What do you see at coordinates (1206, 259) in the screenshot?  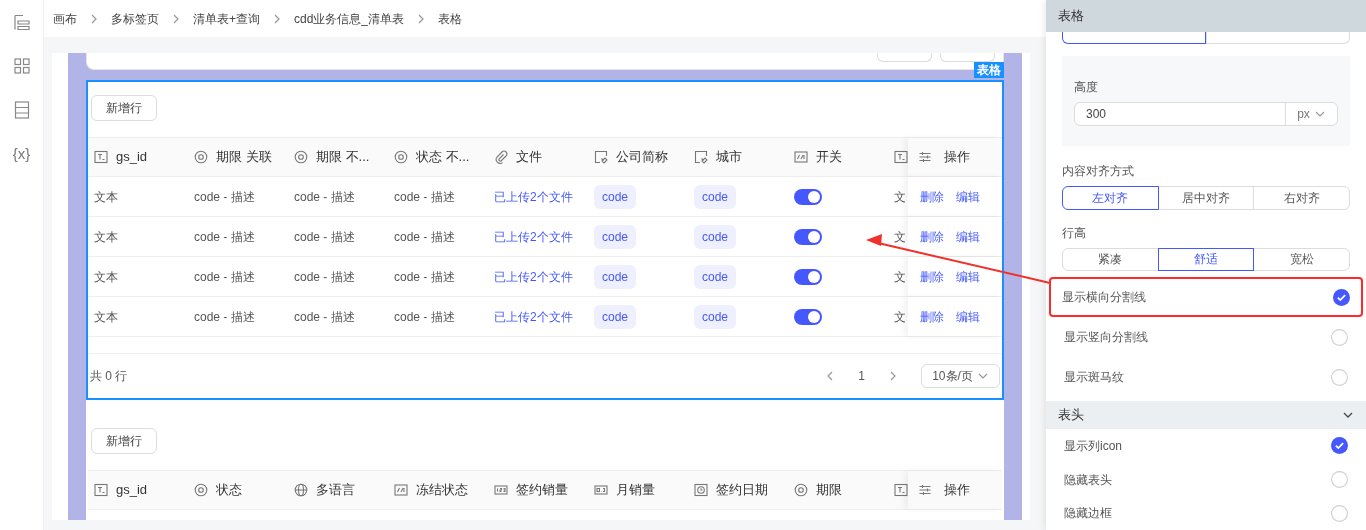 I see `segment-tab: 舒适` at bounding box center [1206, 259].